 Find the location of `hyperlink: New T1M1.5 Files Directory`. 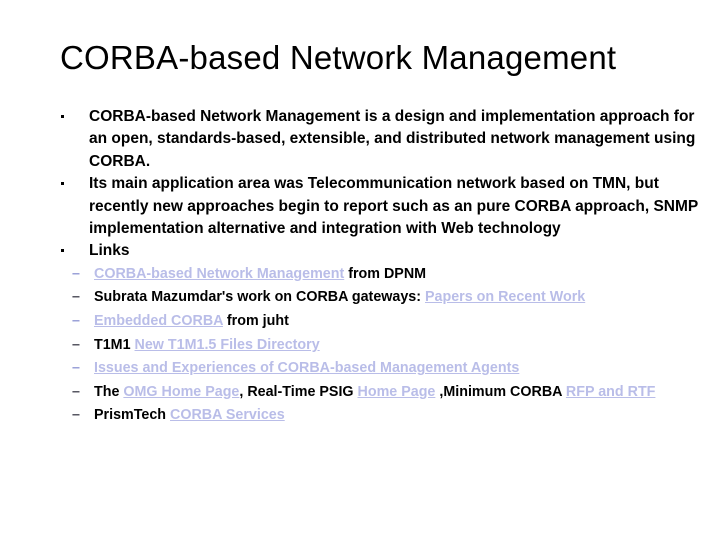

hyperlink: New T1M1.5 Files Directory is located at coordinates (227, 345).